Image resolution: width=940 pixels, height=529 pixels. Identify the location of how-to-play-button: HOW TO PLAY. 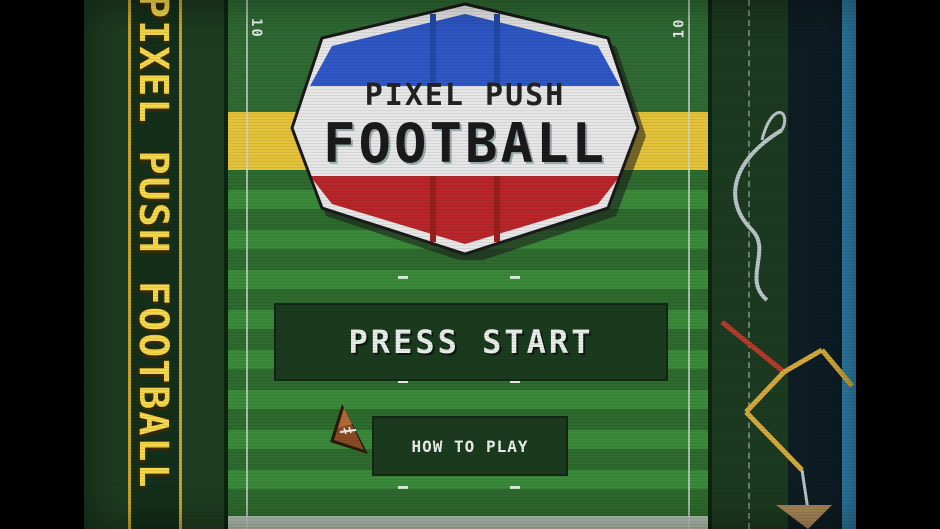
(470, 446).